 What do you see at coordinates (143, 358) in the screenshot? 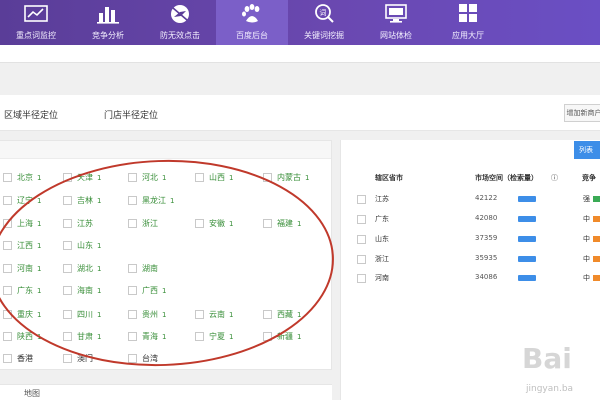
I see `region-checkbox: 台湾` at bounding box center [143, 358].